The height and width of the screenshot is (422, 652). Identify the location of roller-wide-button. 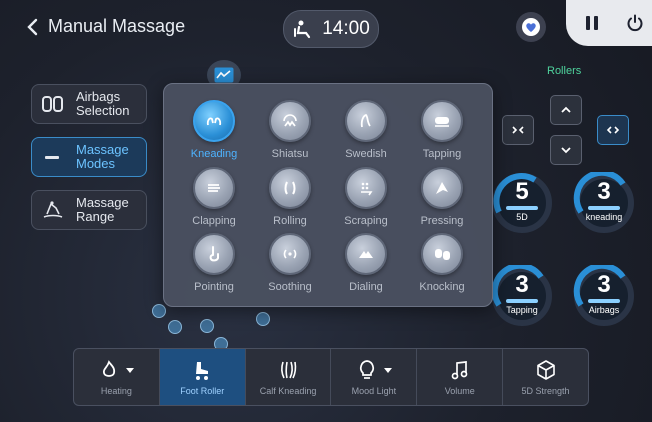
(613, 130).